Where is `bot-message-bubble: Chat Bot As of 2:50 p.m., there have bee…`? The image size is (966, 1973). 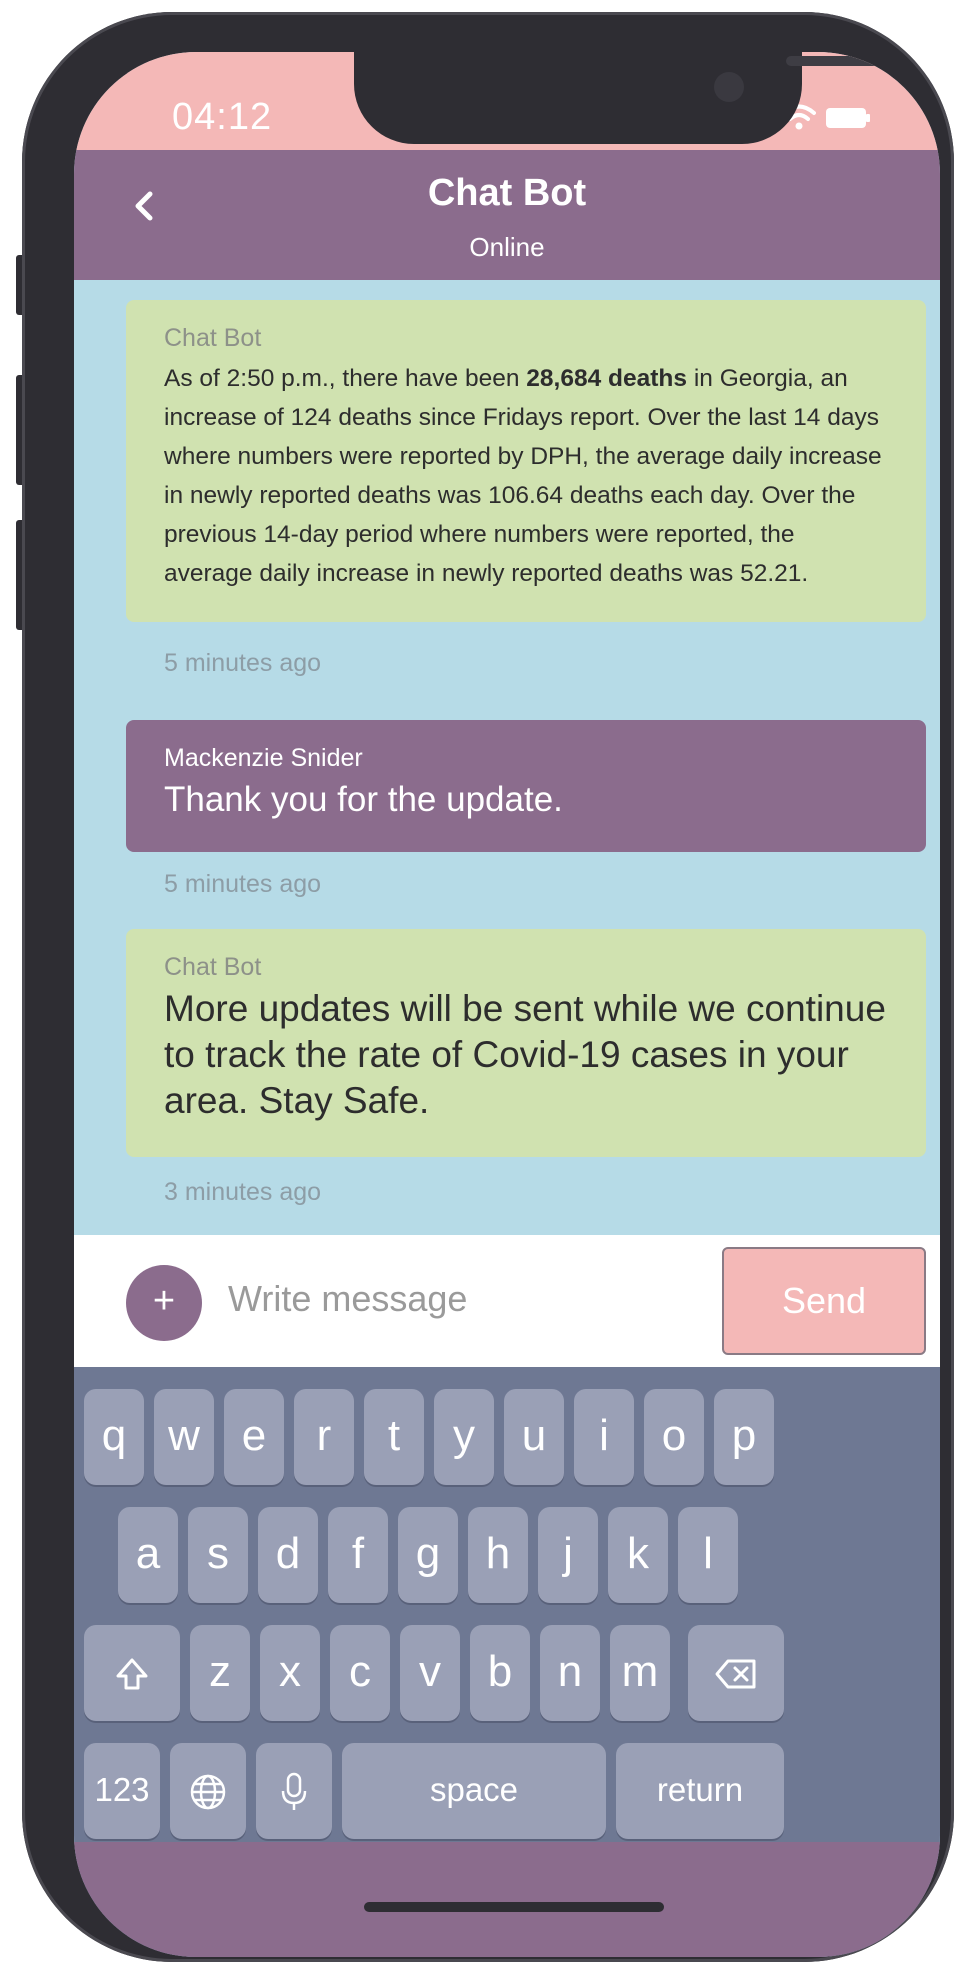 bot-message-bubble: Chat Bot As of 2:50 p.m., there have bee… is located at coordinates (526, 461).